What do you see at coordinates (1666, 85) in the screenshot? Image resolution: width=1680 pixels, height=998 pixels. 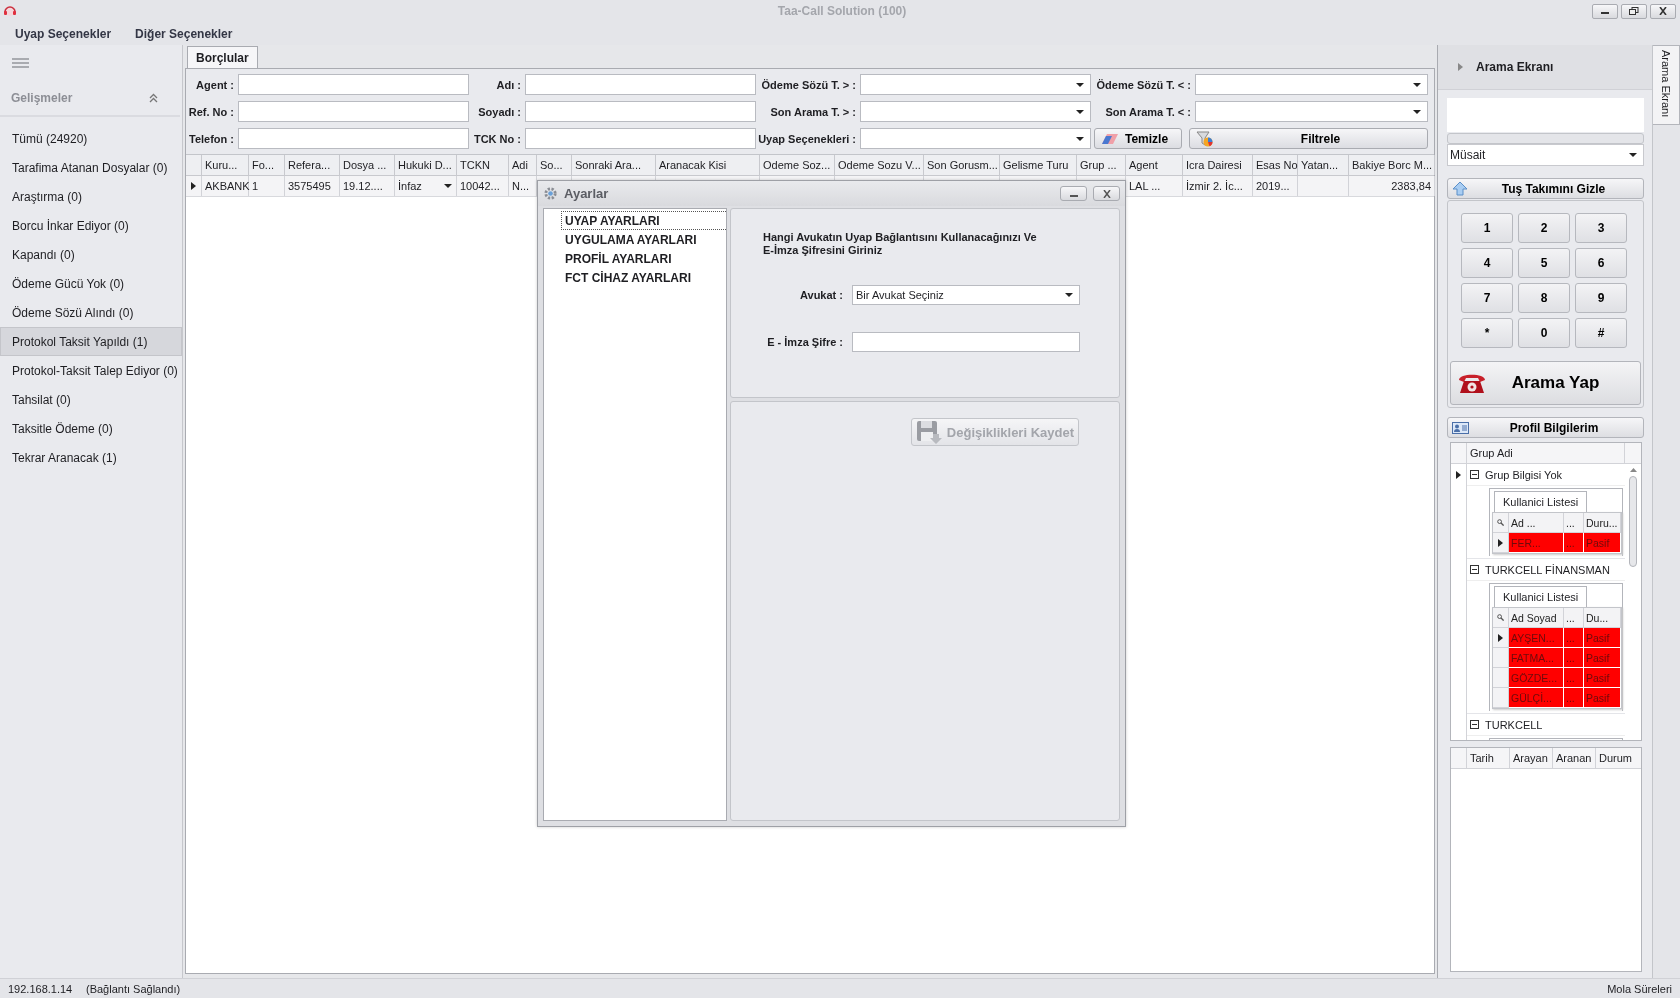 I see `side-tab: Arama Ekranı` at bounding box center [1666, 85].